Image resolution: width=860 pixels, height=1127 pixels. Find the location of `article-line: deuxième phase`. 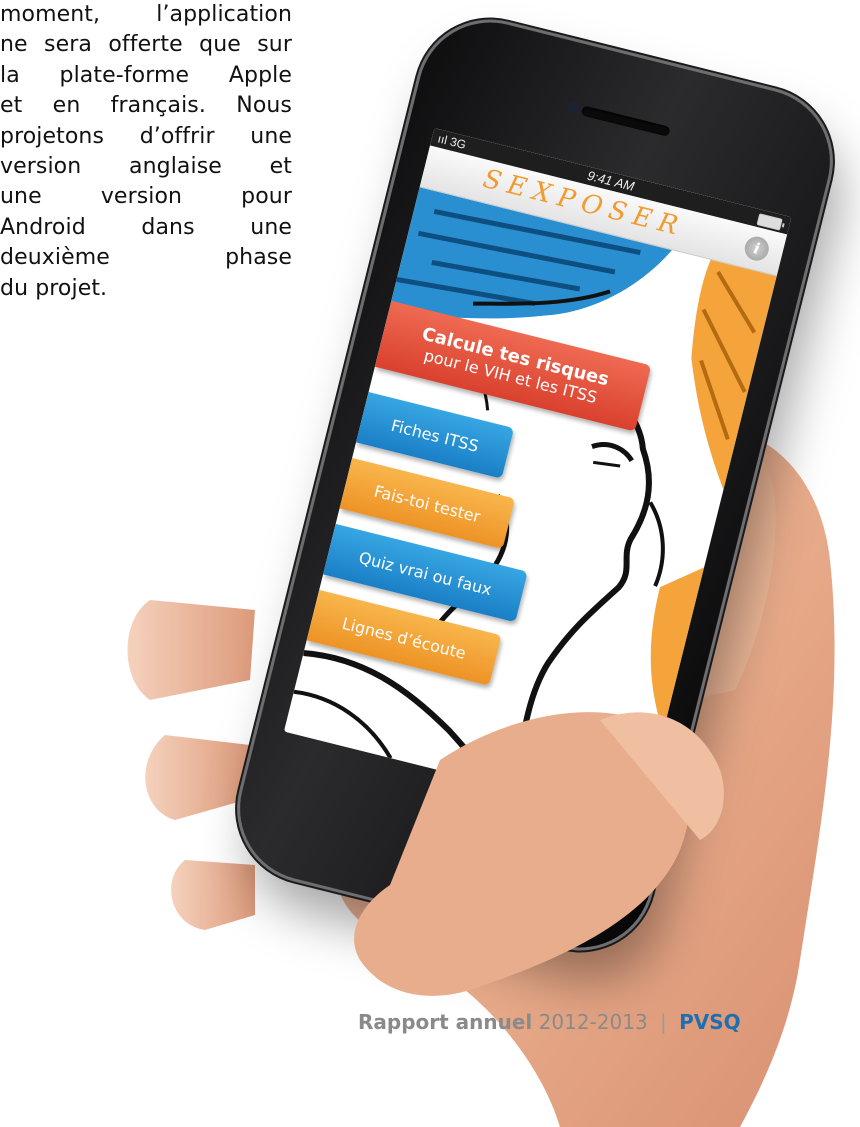

article-line: deuxième phase is located at coordinates (146, 258).